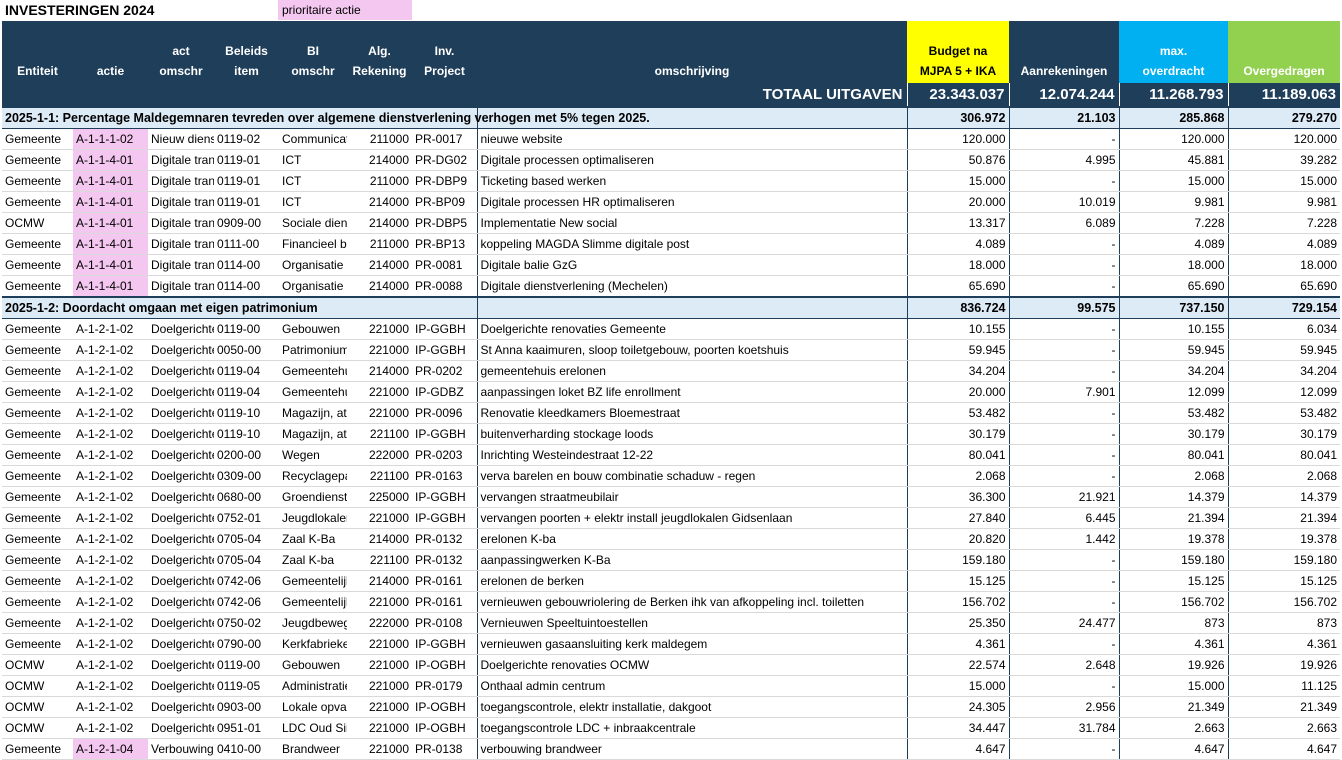 The image size is (1342, 760). Describe the element at coordinates (1173, 518) in the screenshot. I see `cell-max: 21.394` at that location.